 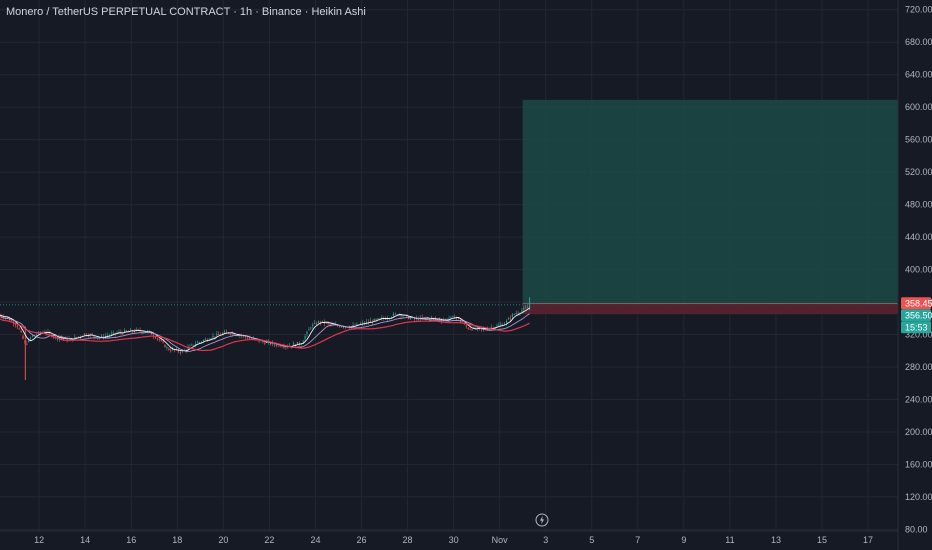 What do you see at coordinates (177, 540) in the screenshot?
I see `x-tick-label: 18` at bounding box center [177, 540].